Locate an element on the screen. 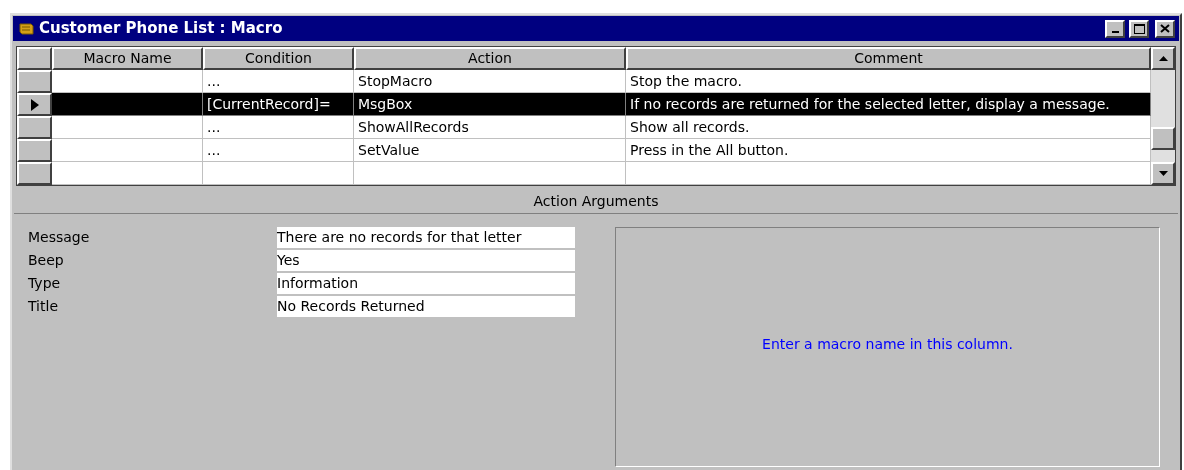 The image size is (1184, 470). minimize-button is located at coordinates (1115, 28).